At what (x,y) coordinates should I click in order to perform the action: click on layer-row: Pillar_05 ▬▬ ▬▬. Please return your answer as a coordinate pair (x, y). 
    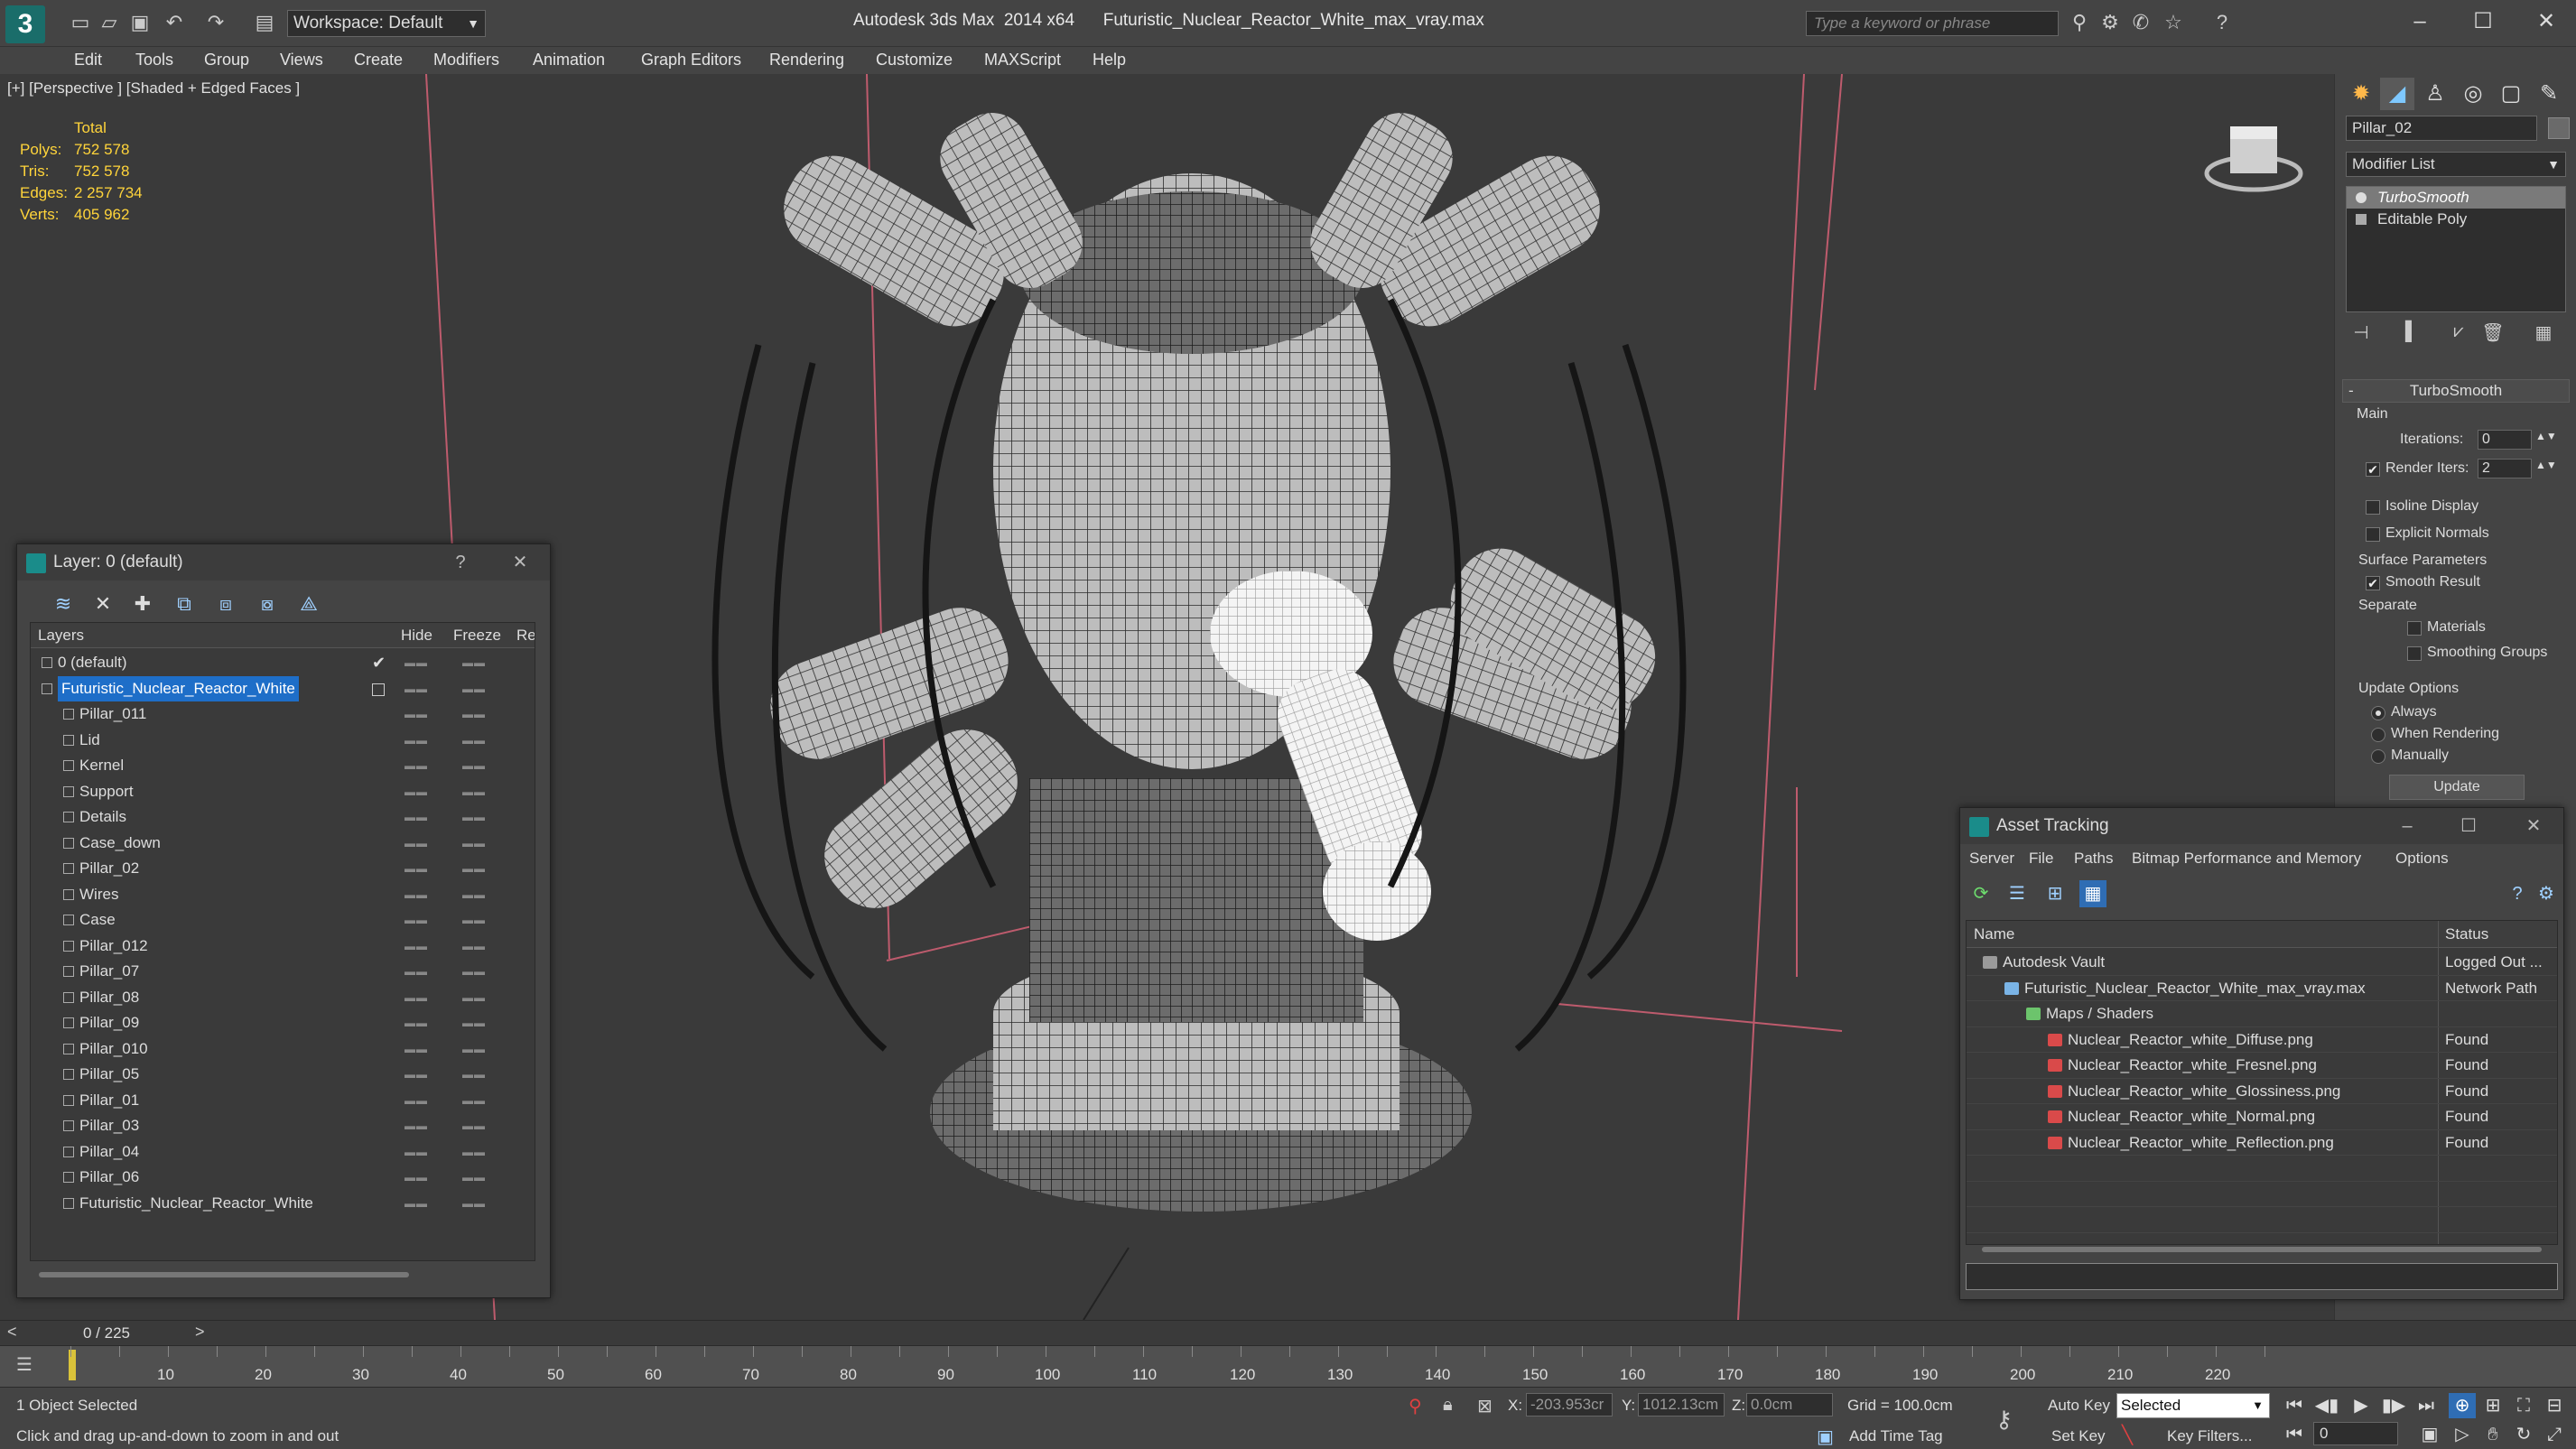
    Looking at the image, I should click on (283, 1075).